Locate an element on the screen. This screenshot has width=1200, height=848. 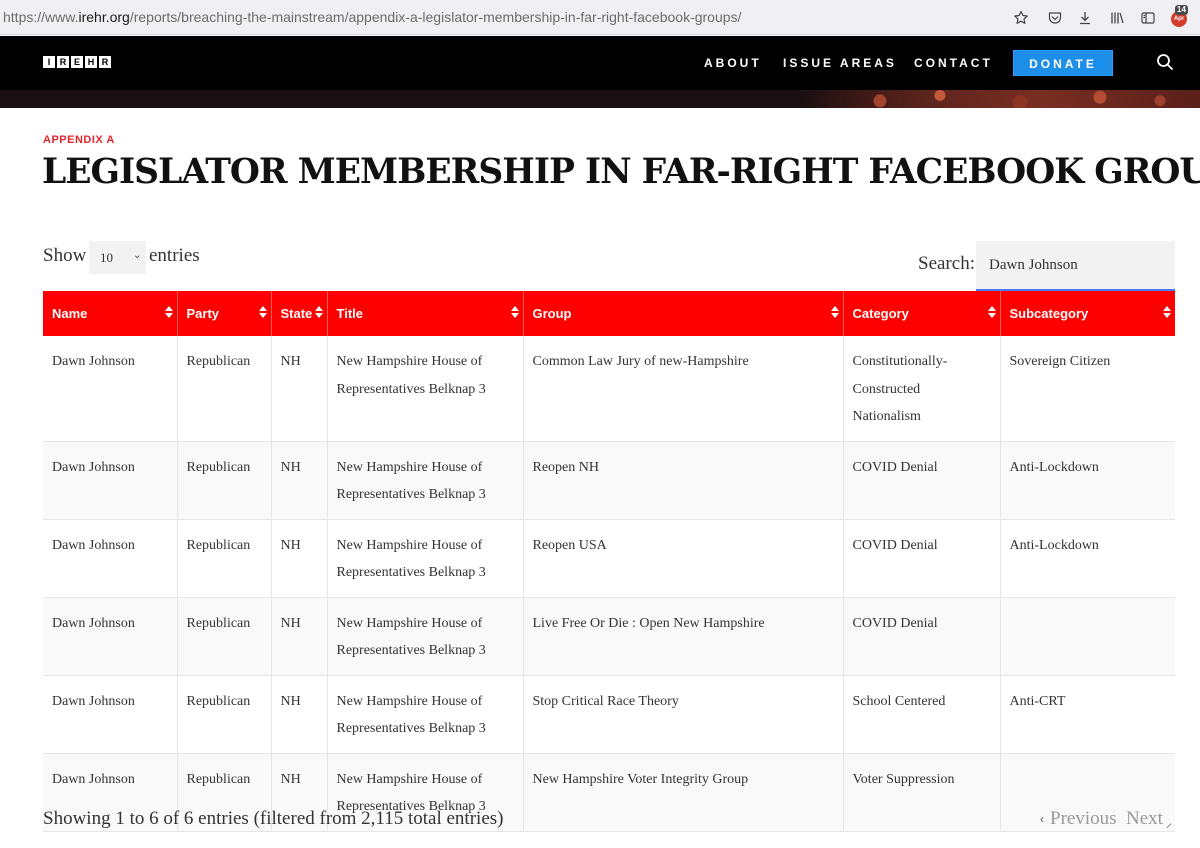
column-header-state: State is located at coordinates (299, 313).